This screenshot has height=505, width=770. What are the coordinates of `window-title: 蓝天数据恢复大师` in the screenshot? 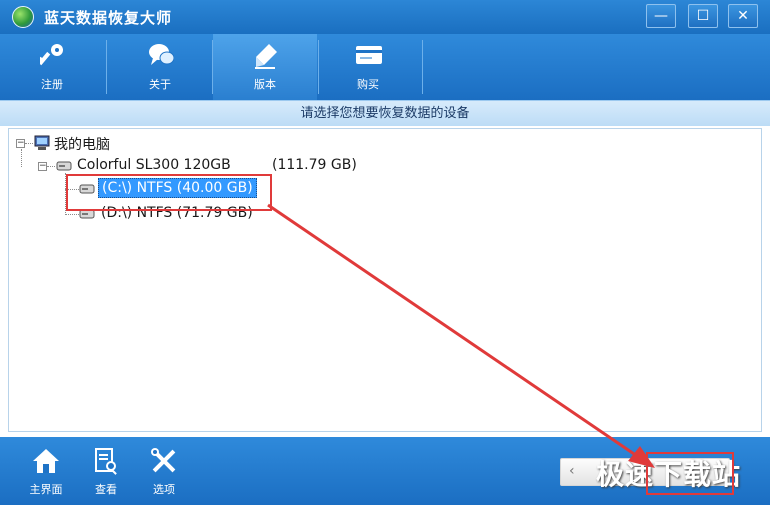 It's located at (108, 18).